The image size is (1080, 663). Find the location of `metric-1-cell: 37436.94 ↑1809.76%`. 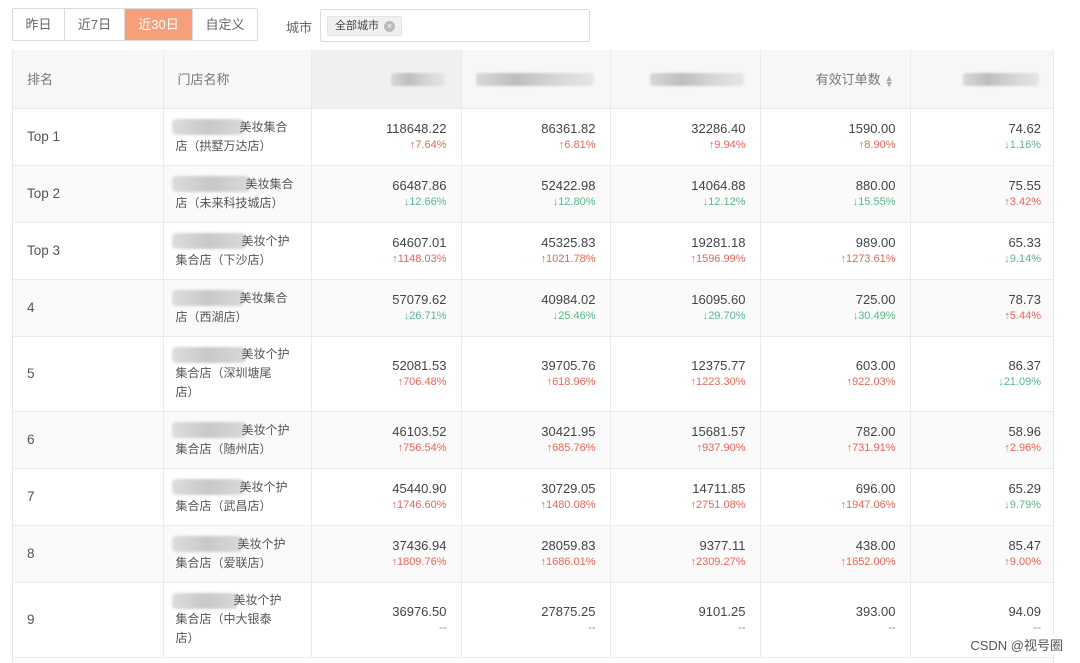

metric-1-cell: 37436.94 ↑1809.76% is located at coordinates (386, 554).